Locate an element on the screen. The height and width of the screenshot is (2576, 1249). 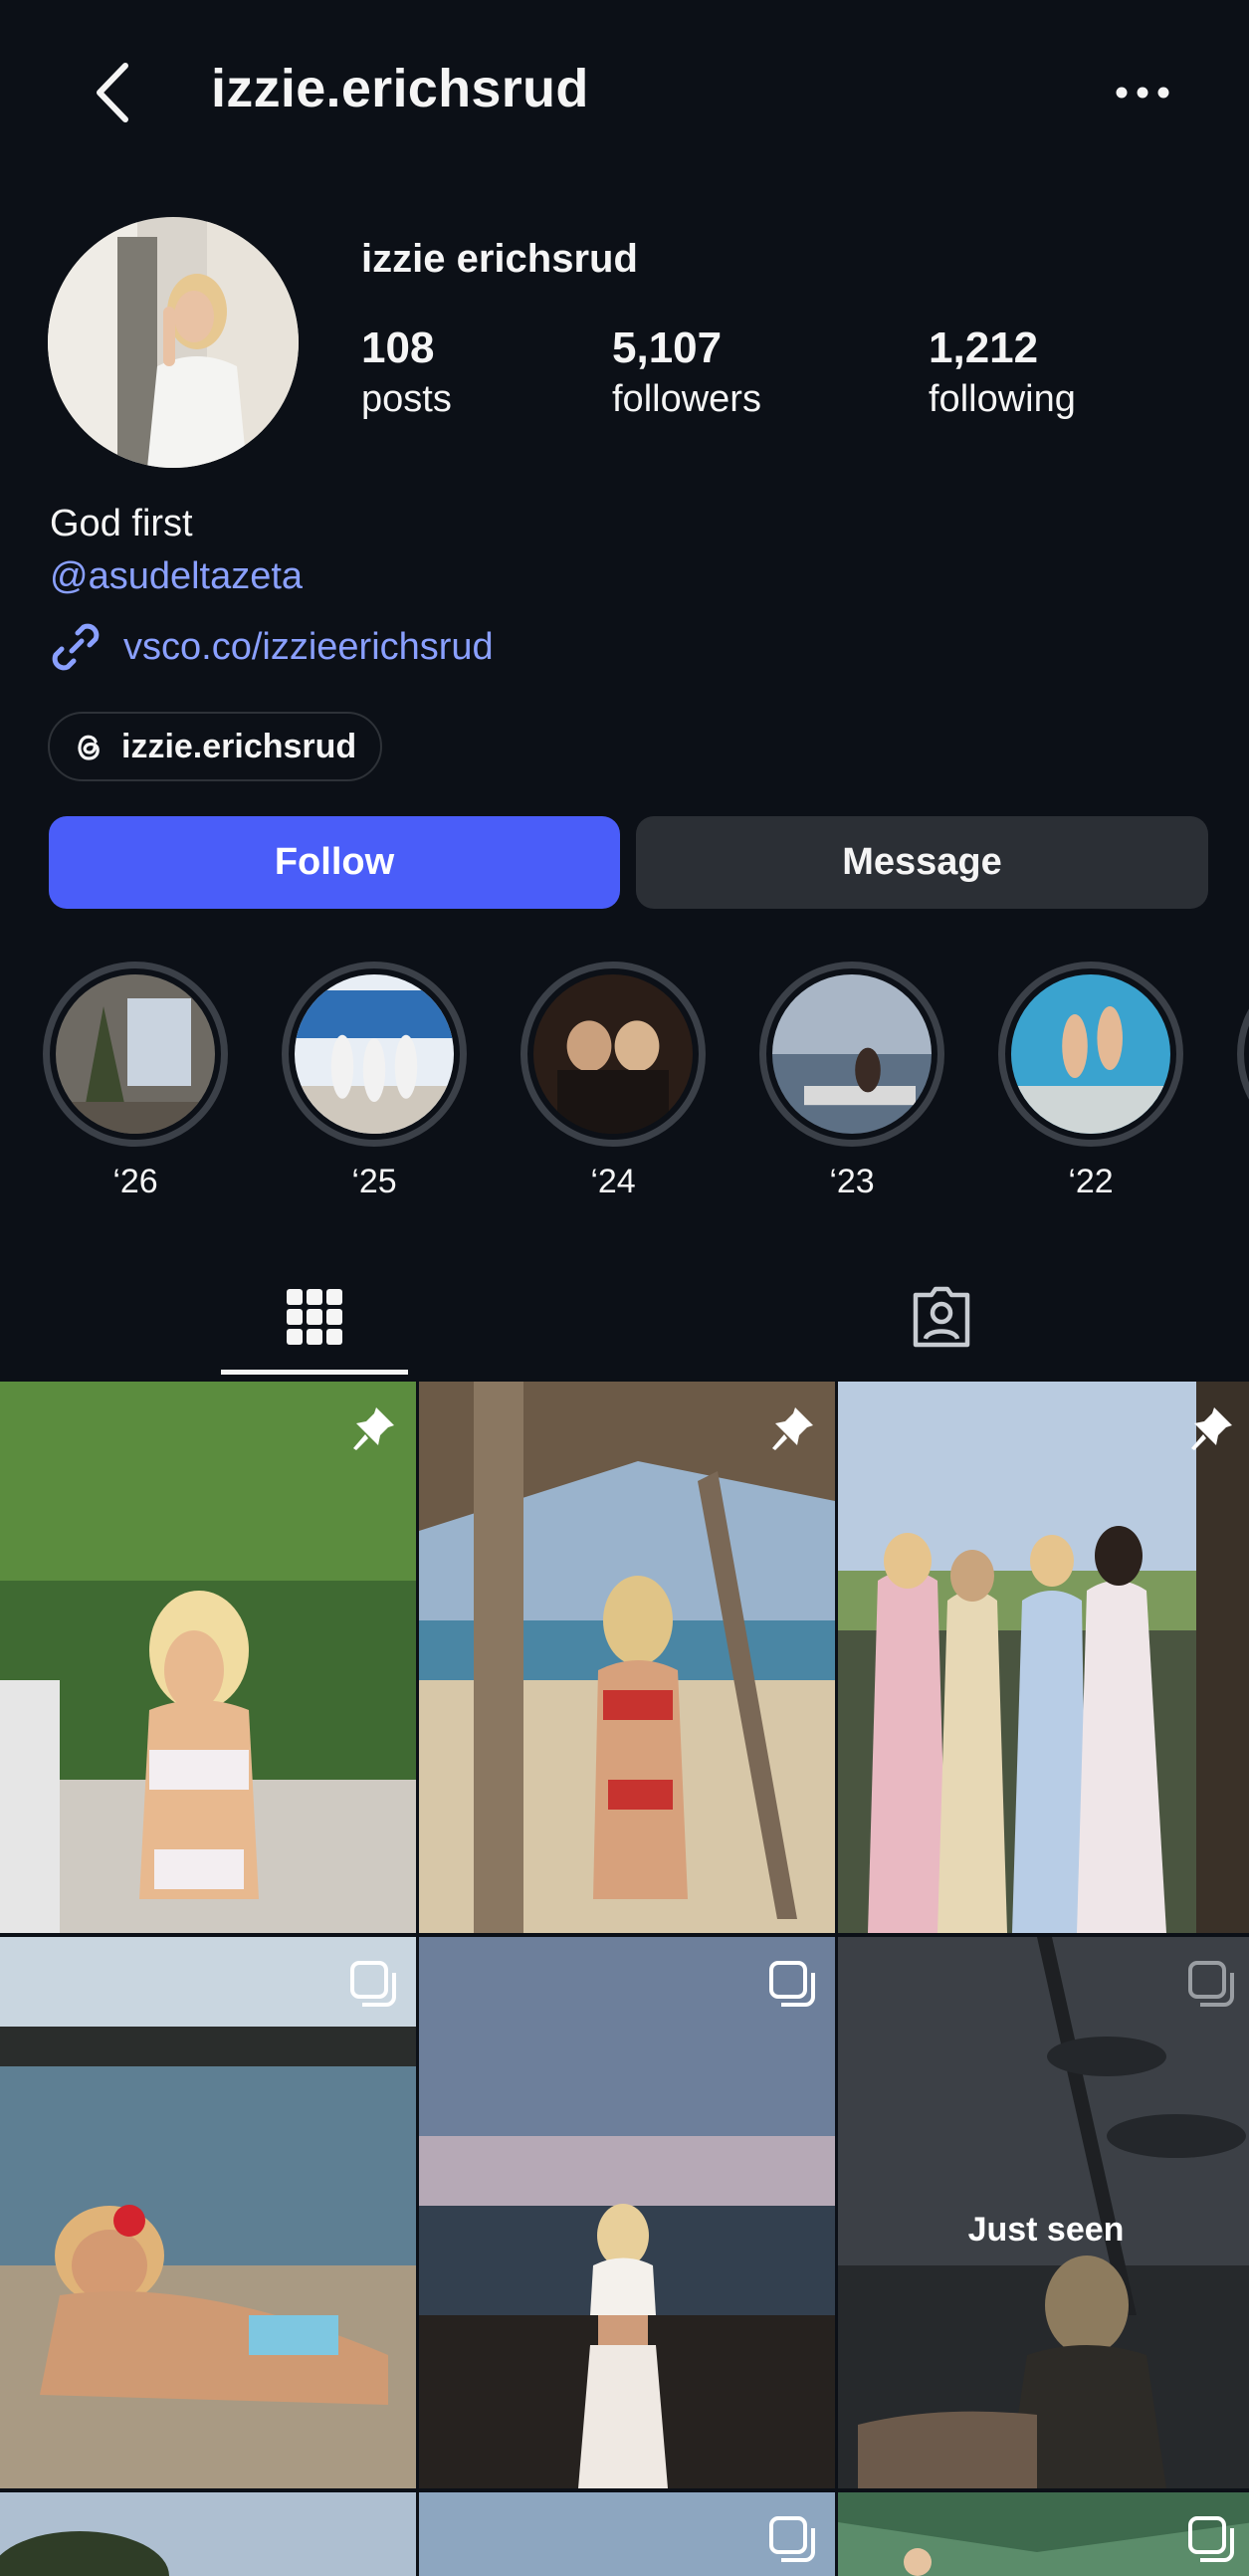
highlight-label: ‘23 is located at coordinates (852, 1181).